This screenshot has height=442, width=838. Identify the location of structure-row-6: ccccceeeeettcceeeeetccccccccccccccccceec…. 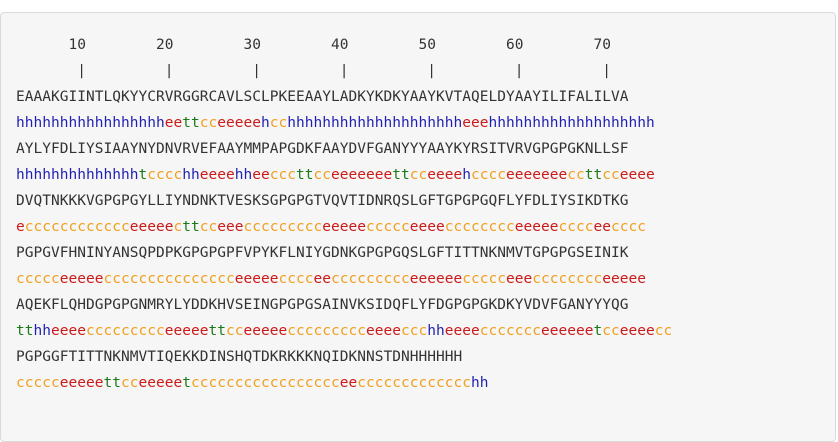
(344, 383).